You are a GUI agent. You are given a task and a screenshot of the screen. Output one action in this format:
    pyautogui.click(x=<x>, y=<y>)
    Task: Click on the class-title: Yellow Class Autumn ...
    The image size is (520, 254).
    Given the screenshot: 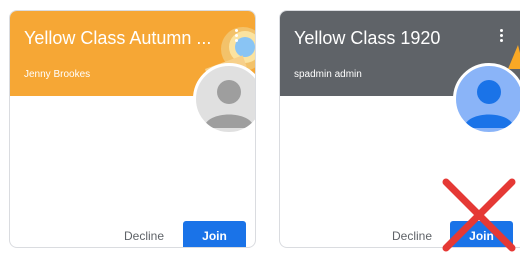 What is the action you would take?
    pyautogui.click(x=119, y=38)
    